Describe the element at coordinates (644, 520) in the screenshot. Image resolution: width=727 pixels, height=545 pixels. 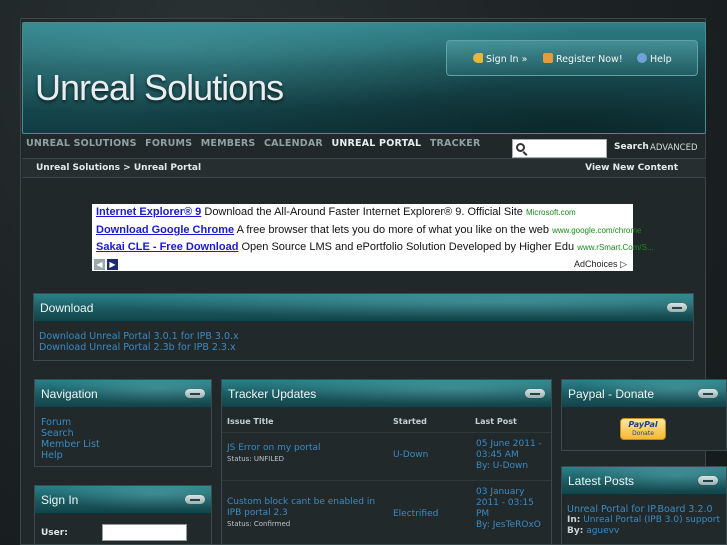
I see `latest-post-forum: In: Unreal Portal (IPB 3.0) support` at that location.